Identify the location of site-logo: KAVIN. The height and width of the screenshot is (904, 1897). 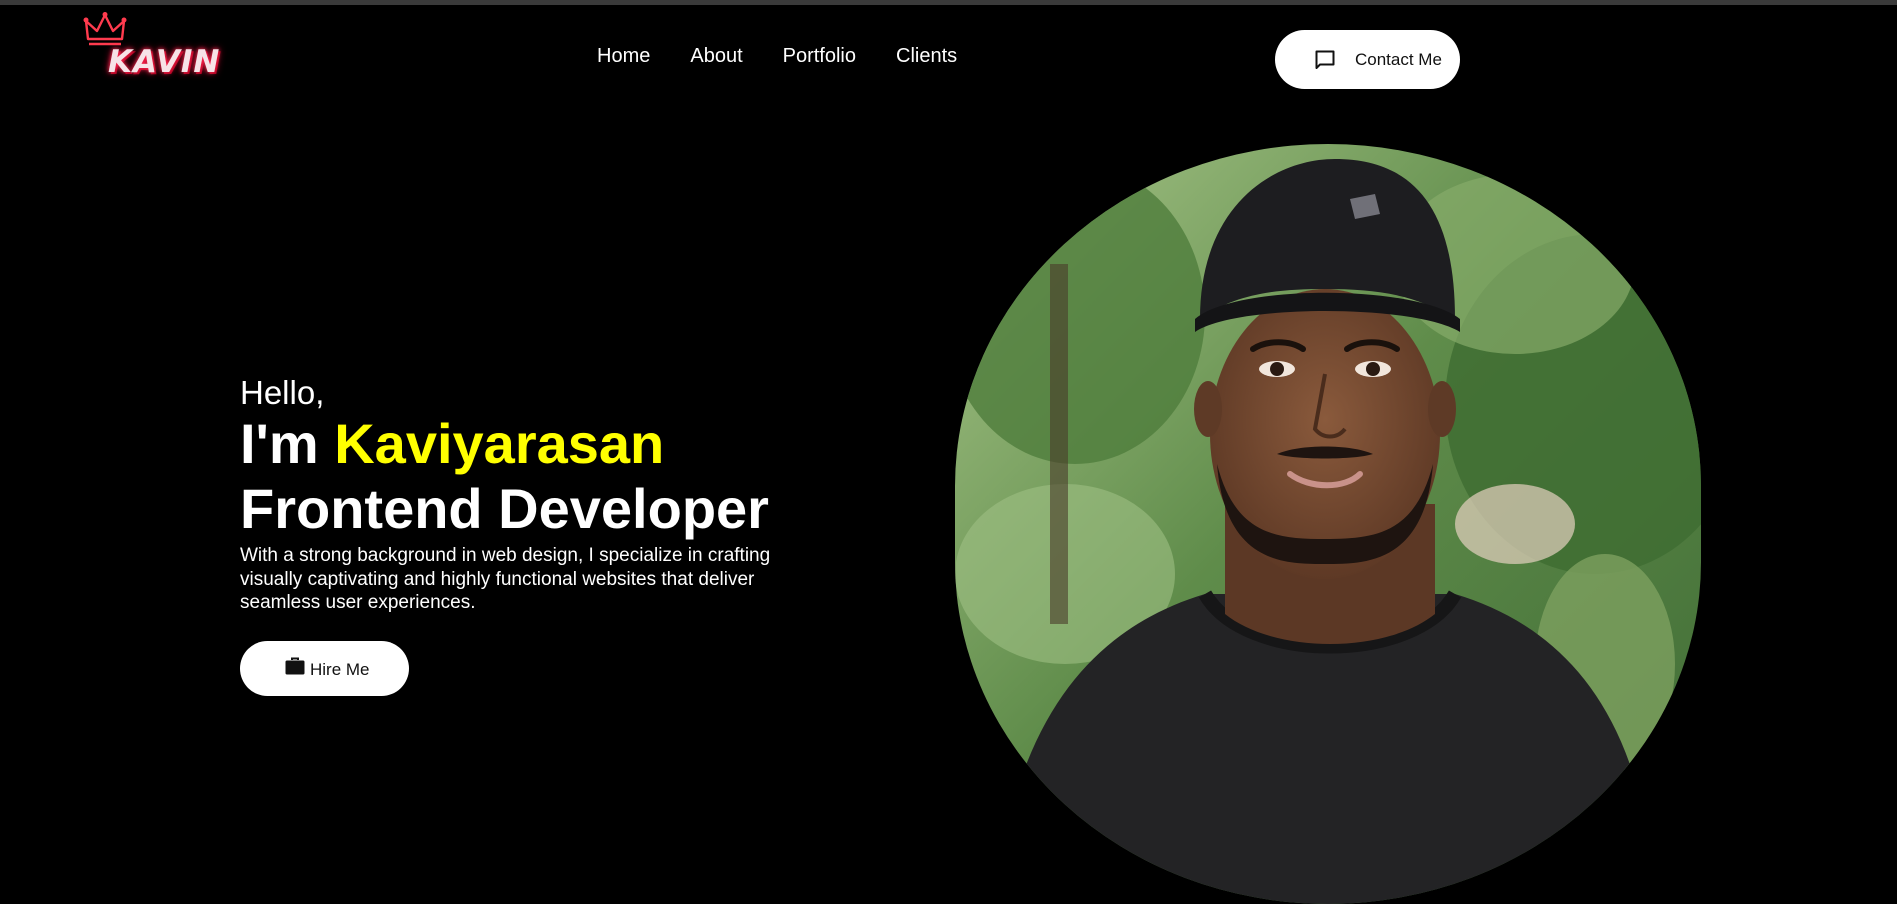
(153, 47).